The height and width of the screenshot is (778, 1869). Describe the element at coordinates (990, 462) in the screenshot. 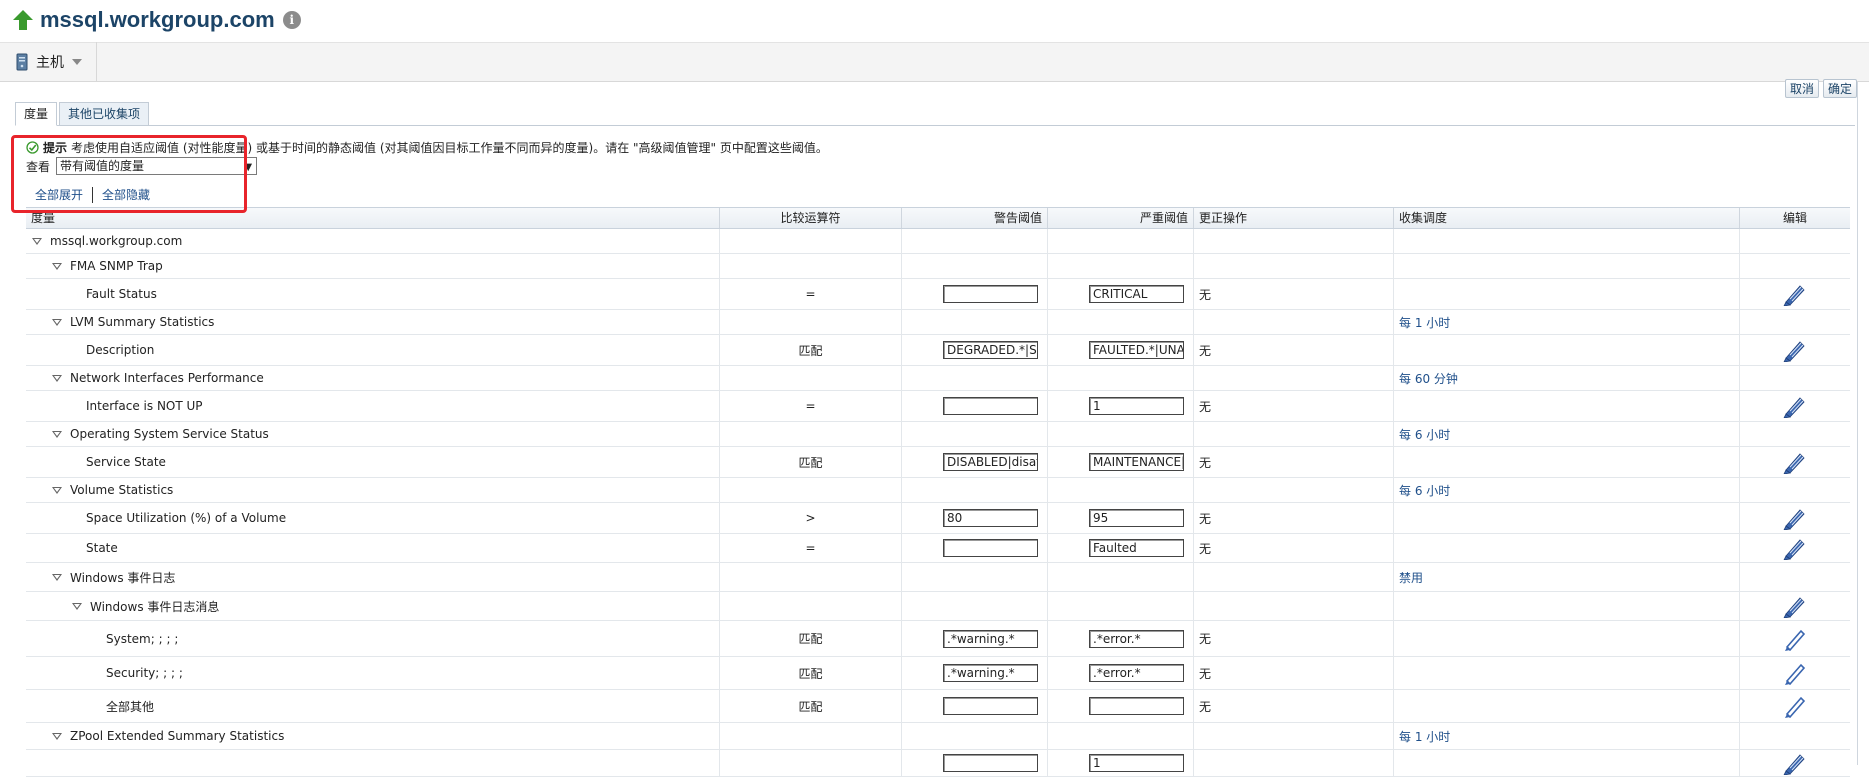

I see `warning-threshold-input: DISABLED|disat` at that location.